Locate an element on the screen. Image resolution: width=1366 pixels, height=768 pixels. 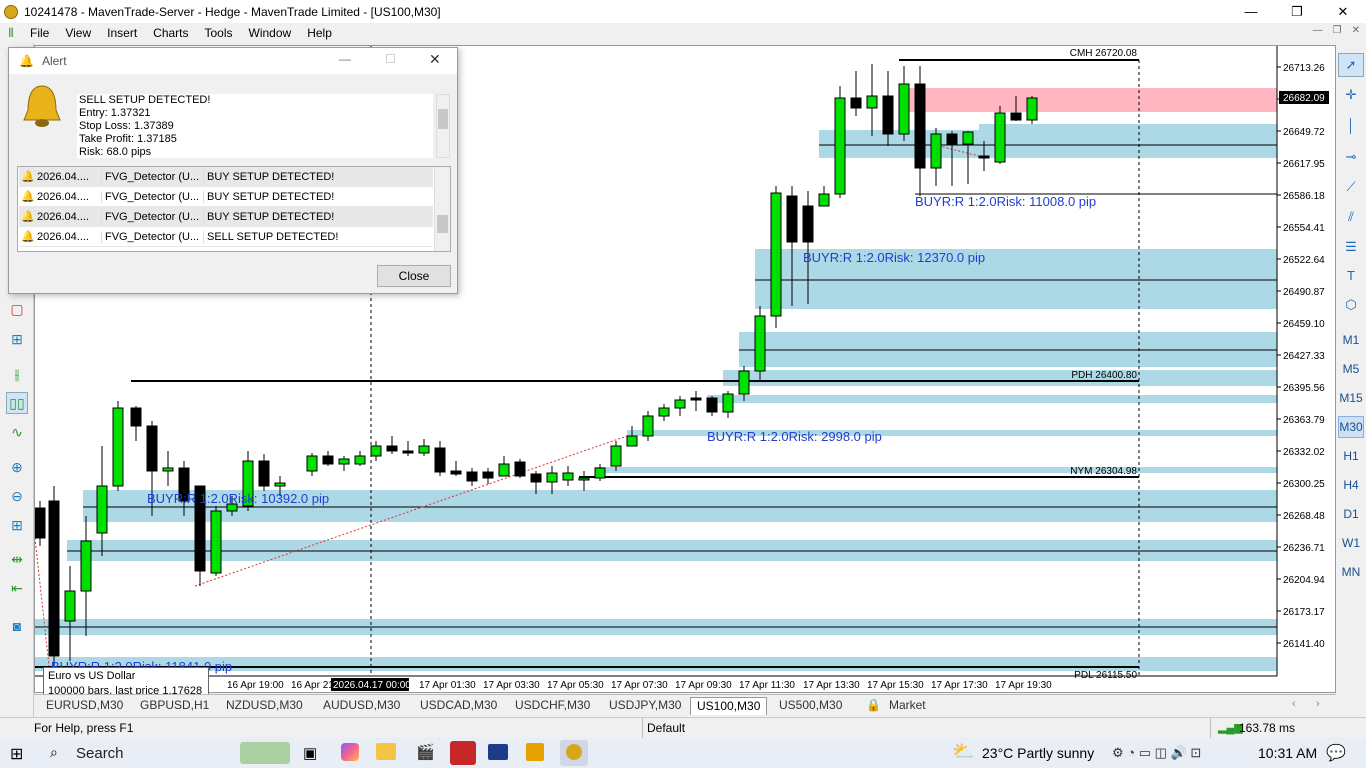
copilot-icon is located at coordinates (350, 752).